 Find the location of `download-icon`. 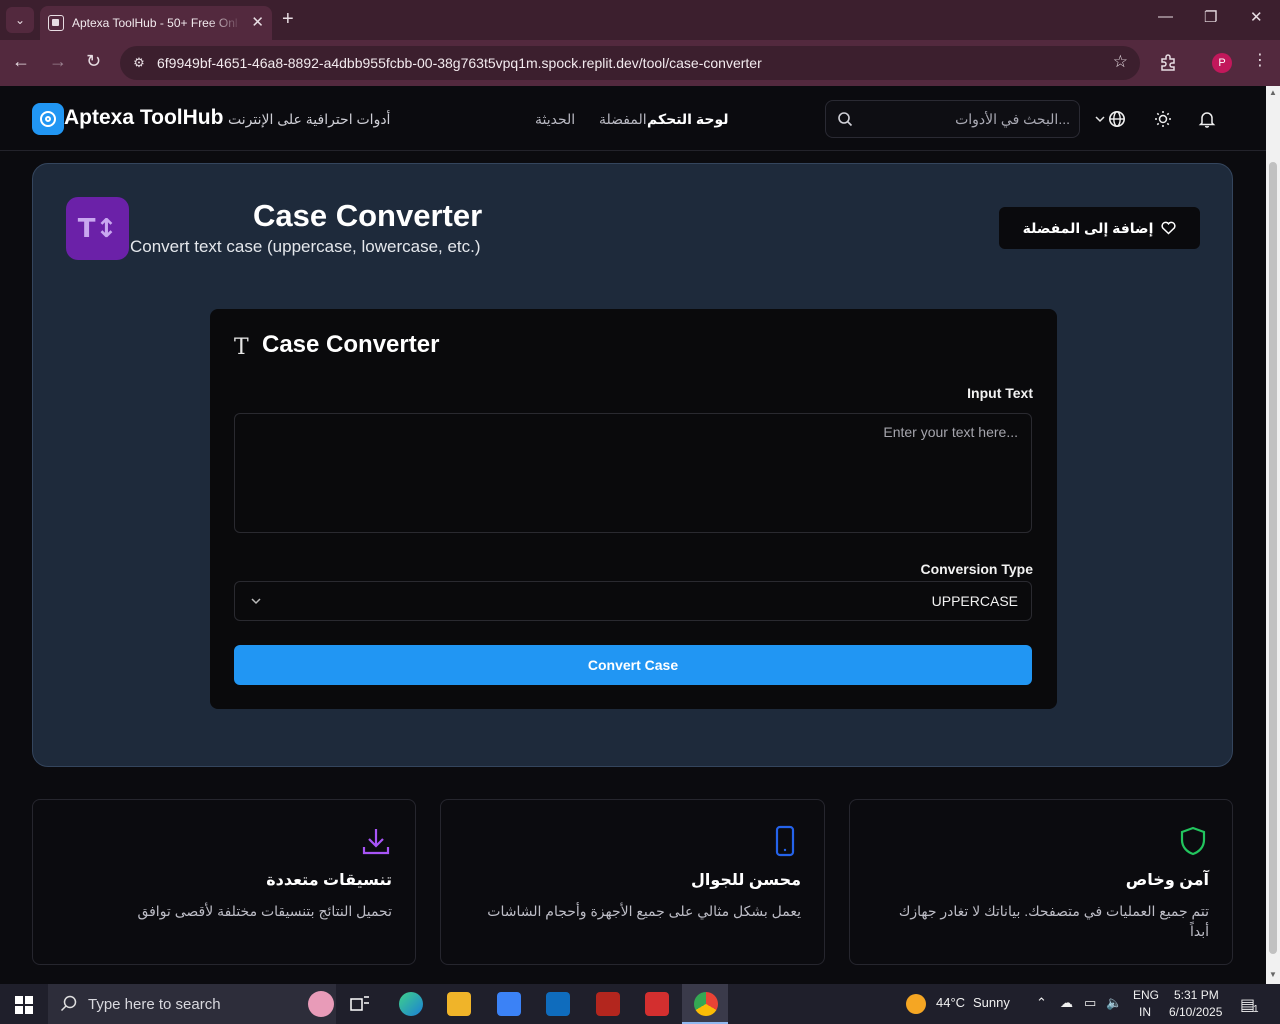

download-icon is located at coordinates (376, 842).